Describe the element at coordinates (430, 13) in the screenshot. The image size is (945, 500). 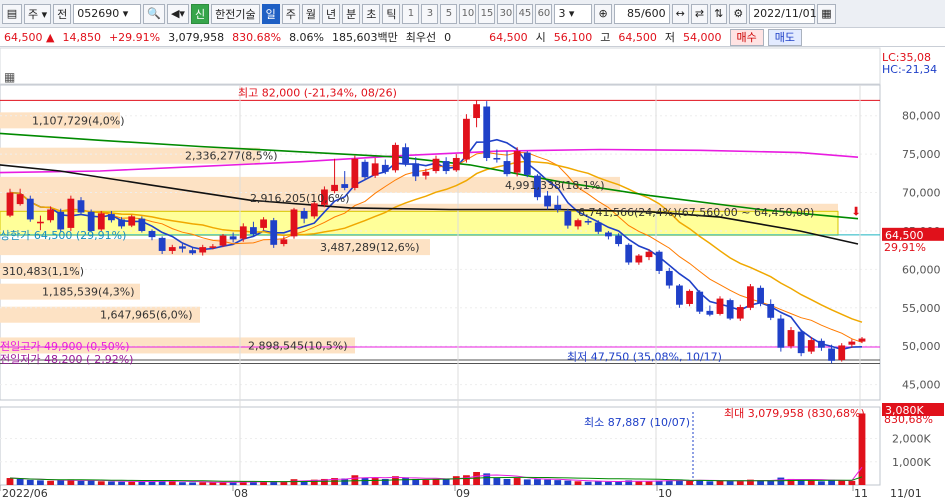
I see `interval-button-3: 3` at that location.